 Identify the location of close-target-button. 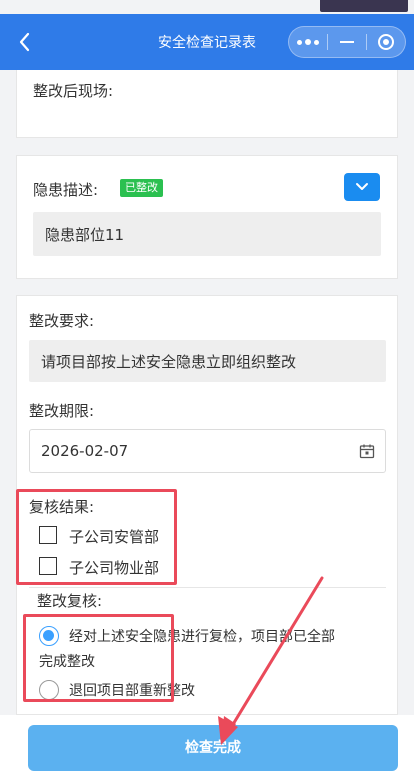
(386, 42).